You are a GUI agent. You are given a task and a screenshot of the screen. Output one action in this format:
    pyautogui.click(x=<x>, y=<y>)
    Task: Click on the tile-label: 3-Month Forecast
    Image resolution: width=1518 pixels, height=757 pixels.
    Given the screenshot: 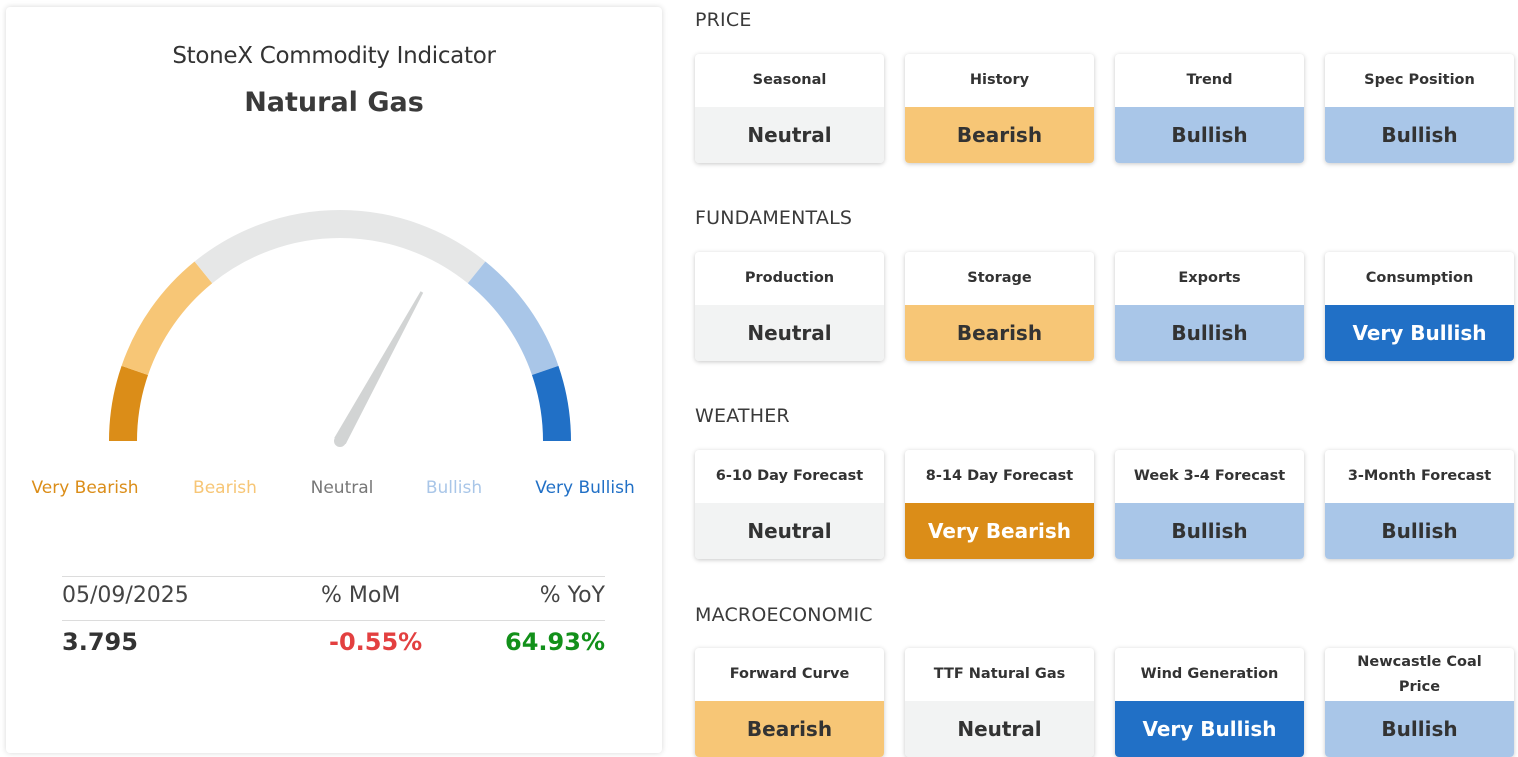 What is the action you would take?
    pyautogui.click(x=1419, y=476)
    